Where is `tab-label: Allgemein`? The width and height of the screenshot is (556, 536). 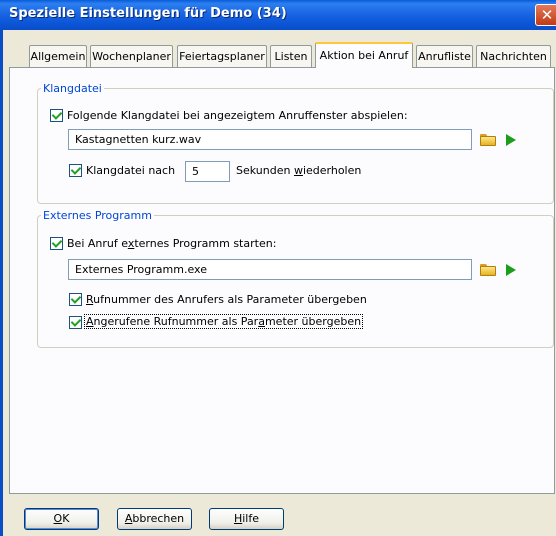 tab-label: Allgemein is located at coordinates (58, 56).